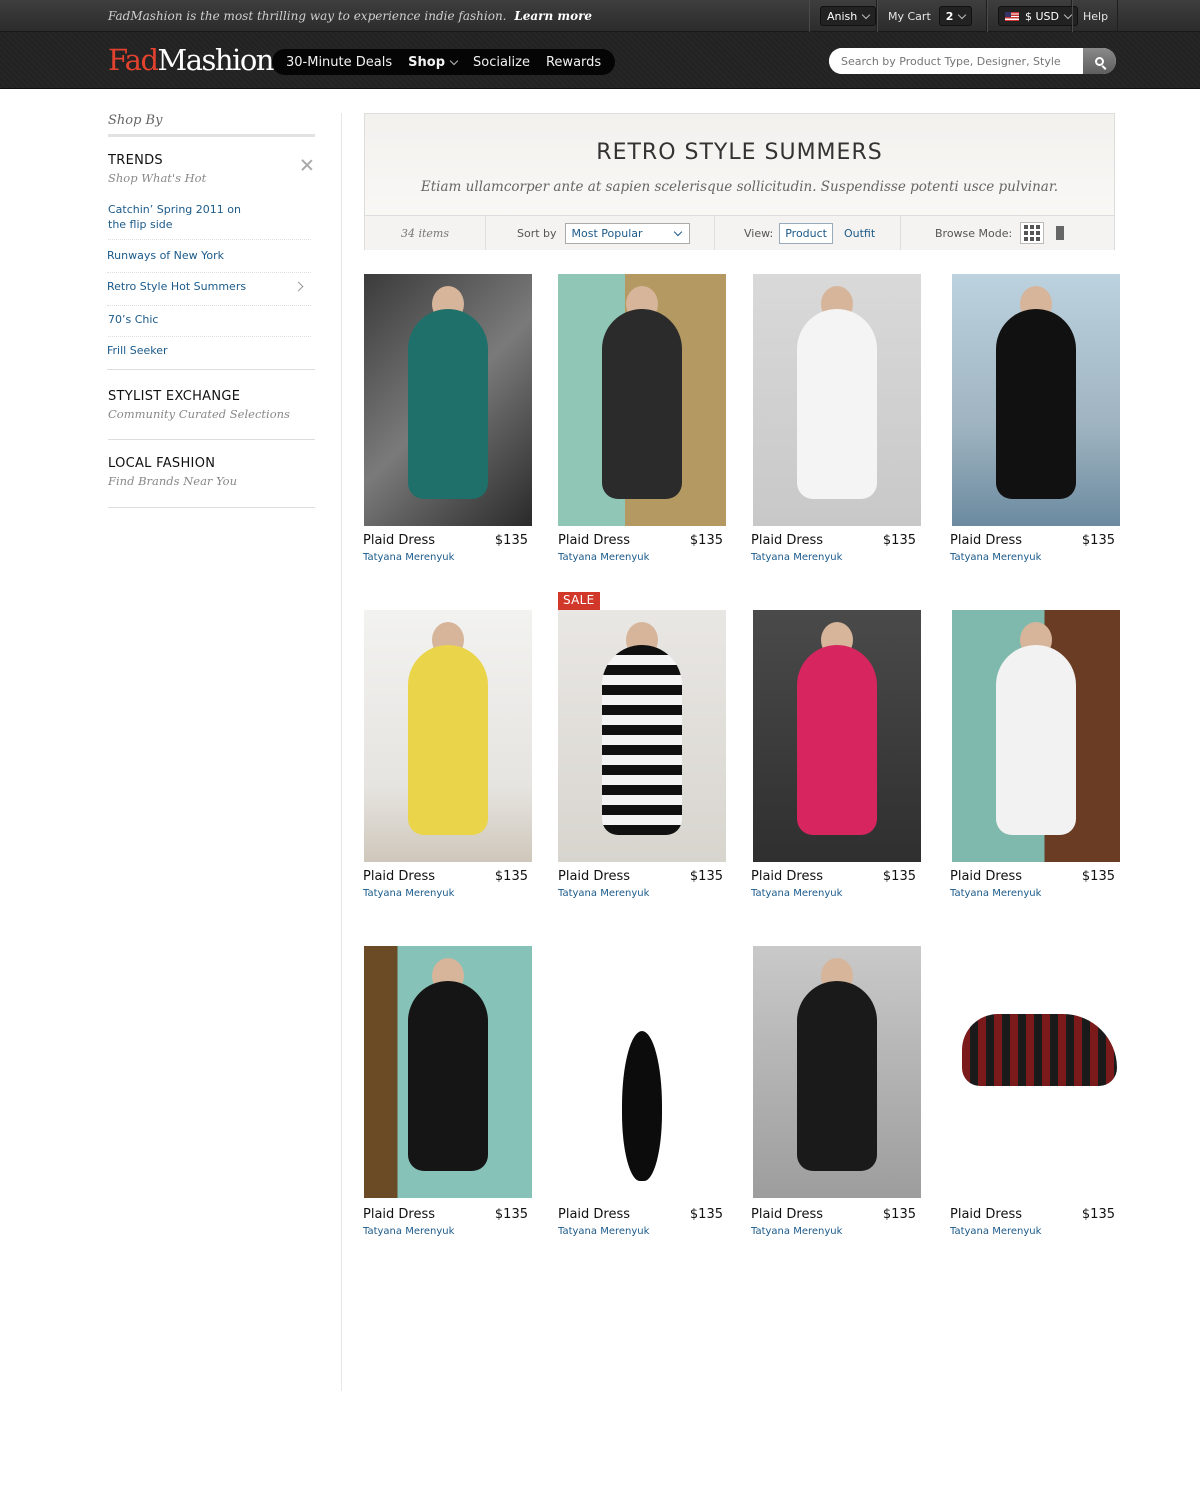 The width and height of the screenshot is (1200, 1500). What do you see at coordinates (974, 233) in the screenshot?
I see `browse-mode-label: Browse Mode:` at bounding box center [974, 233].